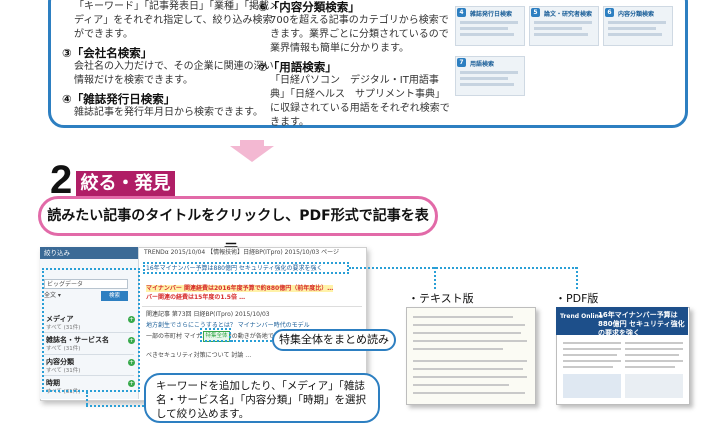 The width and height of the screenshot is (707, 444). Describe the element at coordinates (535, 12) in the screenshot. I see `thumb-number: 5` at that location.